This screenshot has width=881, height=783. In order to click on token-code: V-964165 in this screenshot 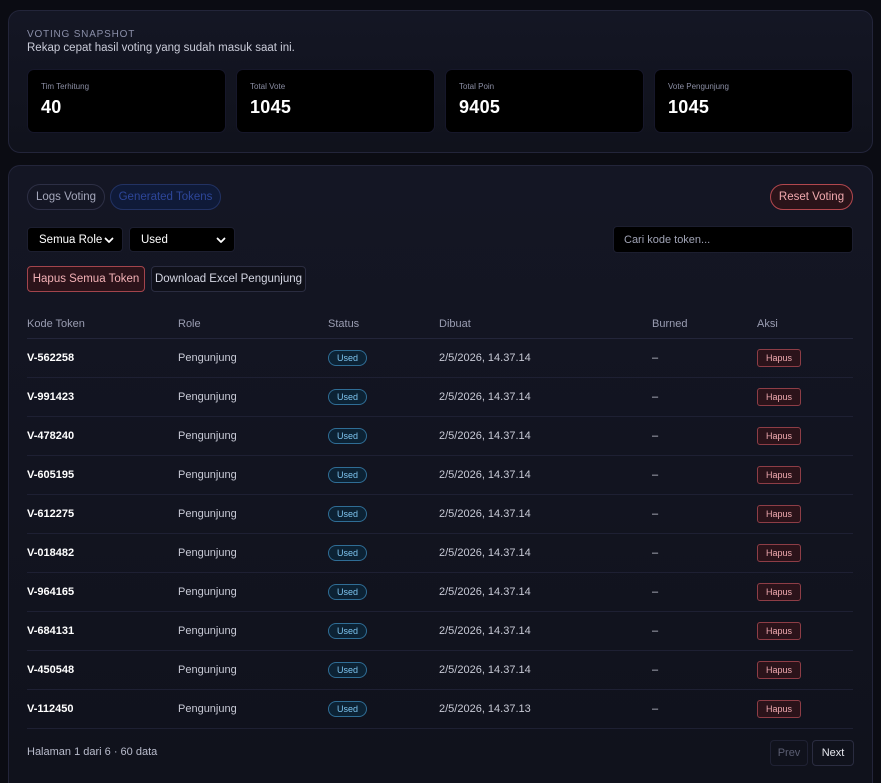, I will do `click(102, 592)`.